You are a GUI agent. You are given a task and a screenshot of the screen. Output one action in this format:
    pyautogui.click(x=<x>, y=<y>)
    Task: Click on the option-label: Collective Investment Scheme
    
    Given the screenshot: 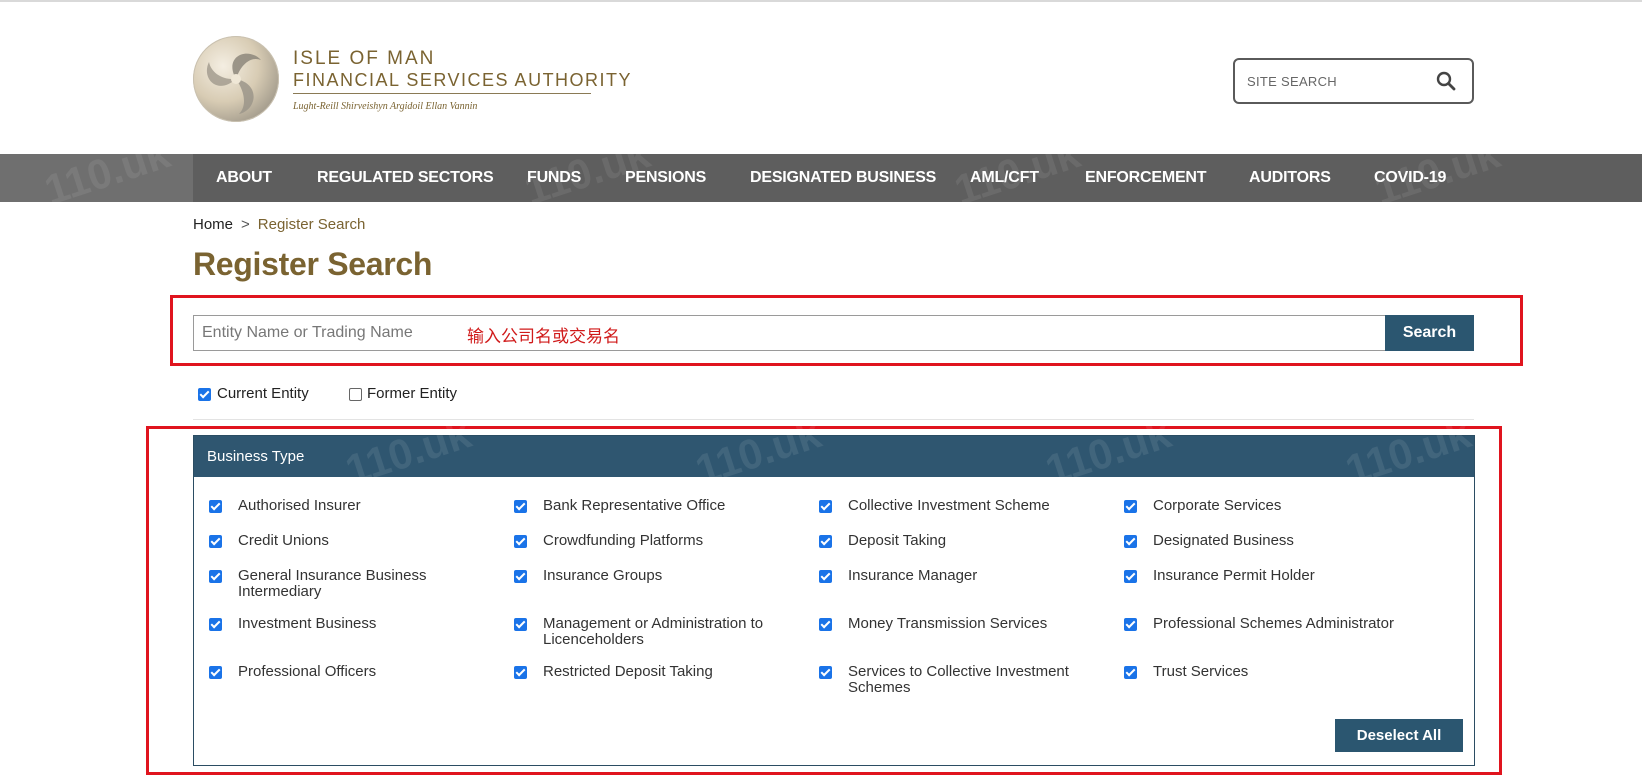 What is the action you would take?
    pyautogui.click(x=949, y=505)
    